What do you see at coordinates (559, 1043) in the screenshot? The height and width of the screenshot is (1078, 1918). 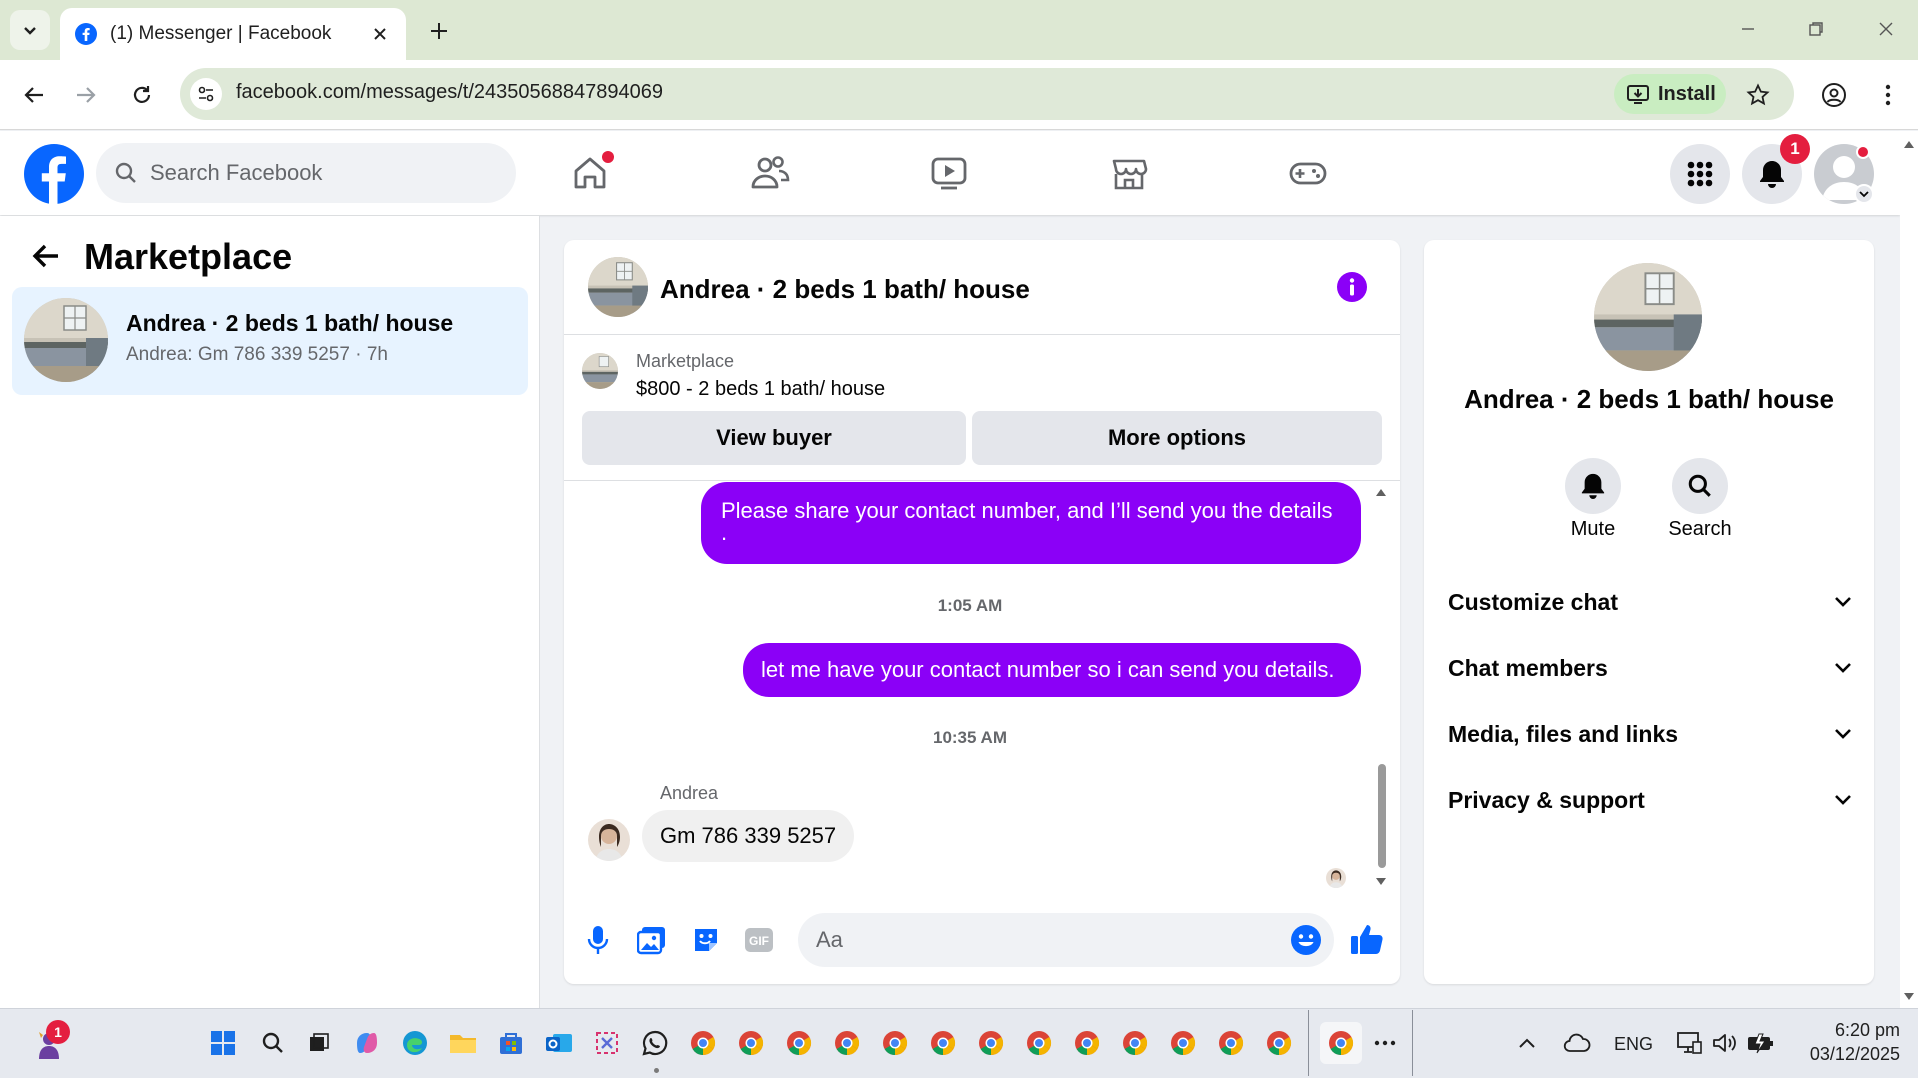 I see `taskbar-outlook` at bounding box center [559, 1043].